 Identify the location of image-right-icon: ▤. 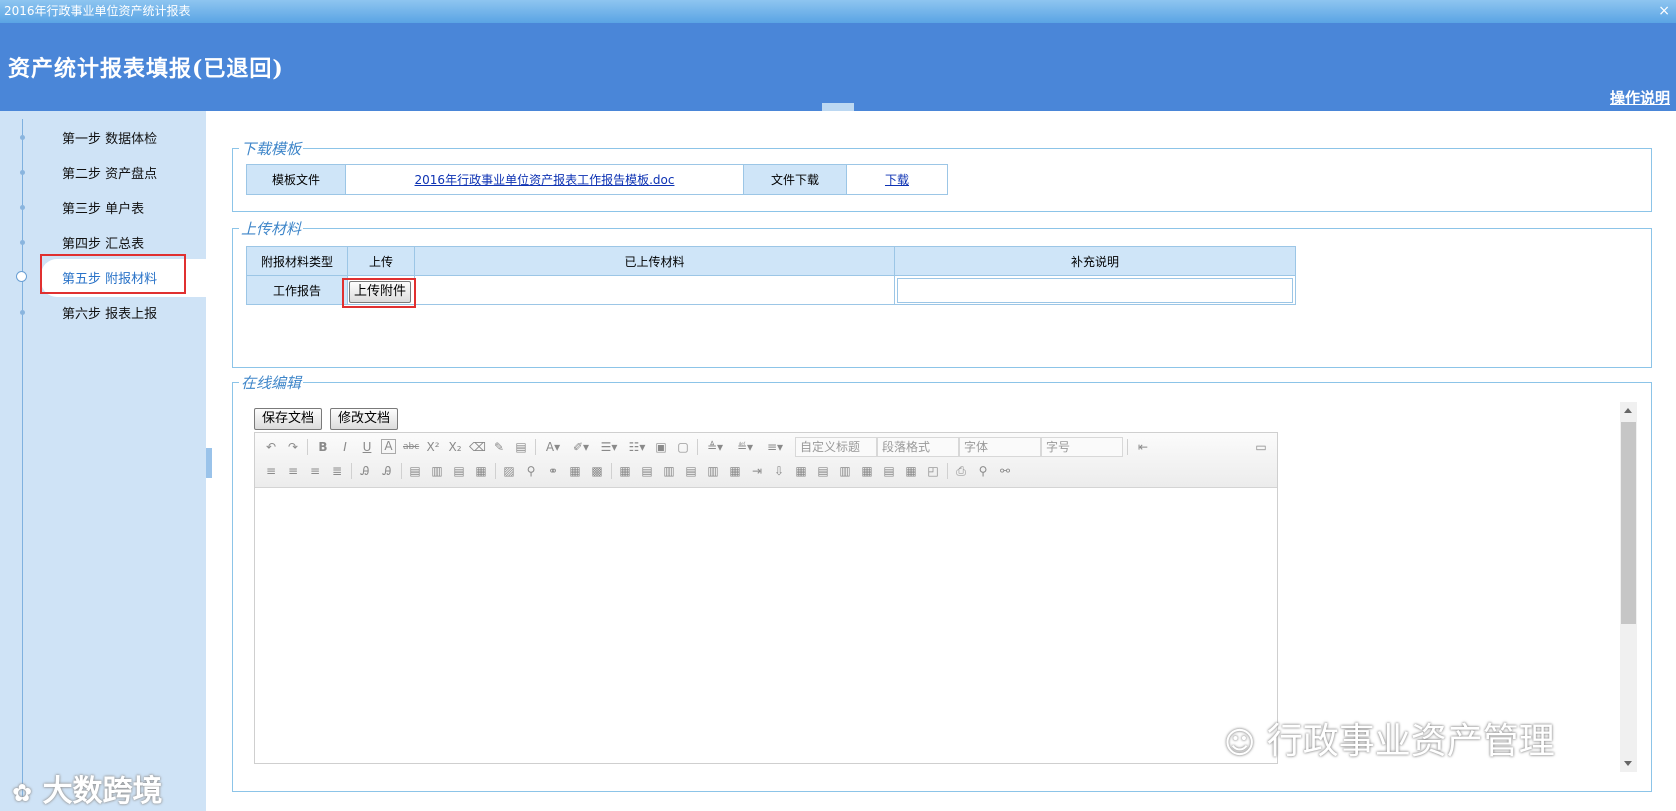
(459, 471).